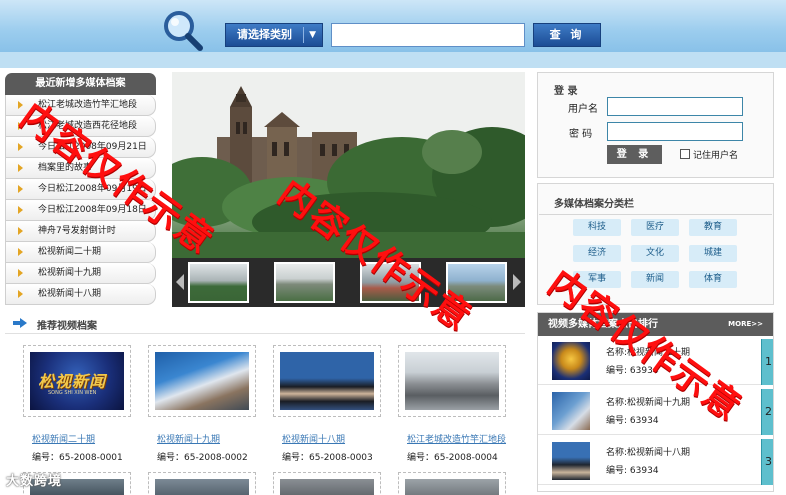 Image resolution: width=786 pixels, height=495 pixels. Describe the element at coordinates (675, 106) in the screenshot. I see `username-field` at that location.